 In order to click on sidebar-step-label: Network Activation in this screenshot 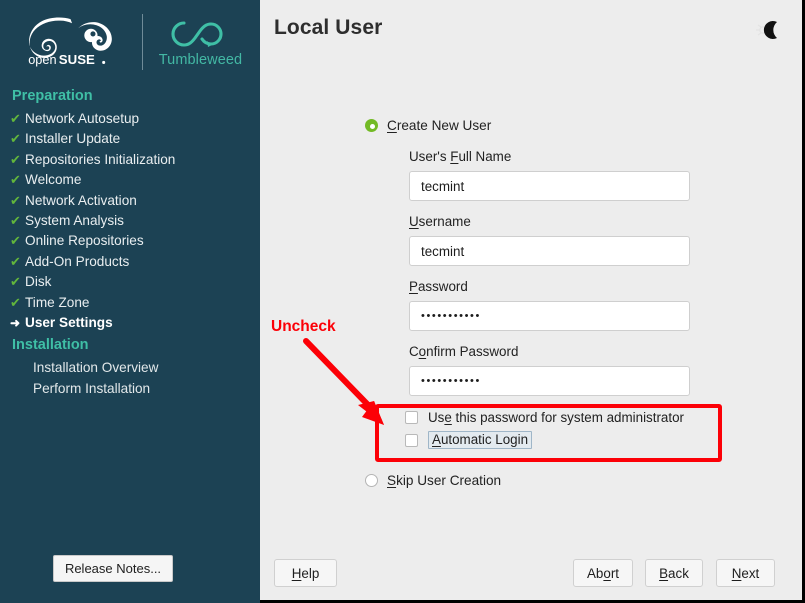, I will do `click(81, 200)`.